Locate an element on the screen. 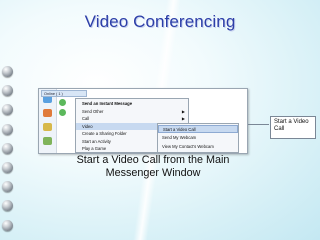  callout-connector is located at coordinates (258, 124).